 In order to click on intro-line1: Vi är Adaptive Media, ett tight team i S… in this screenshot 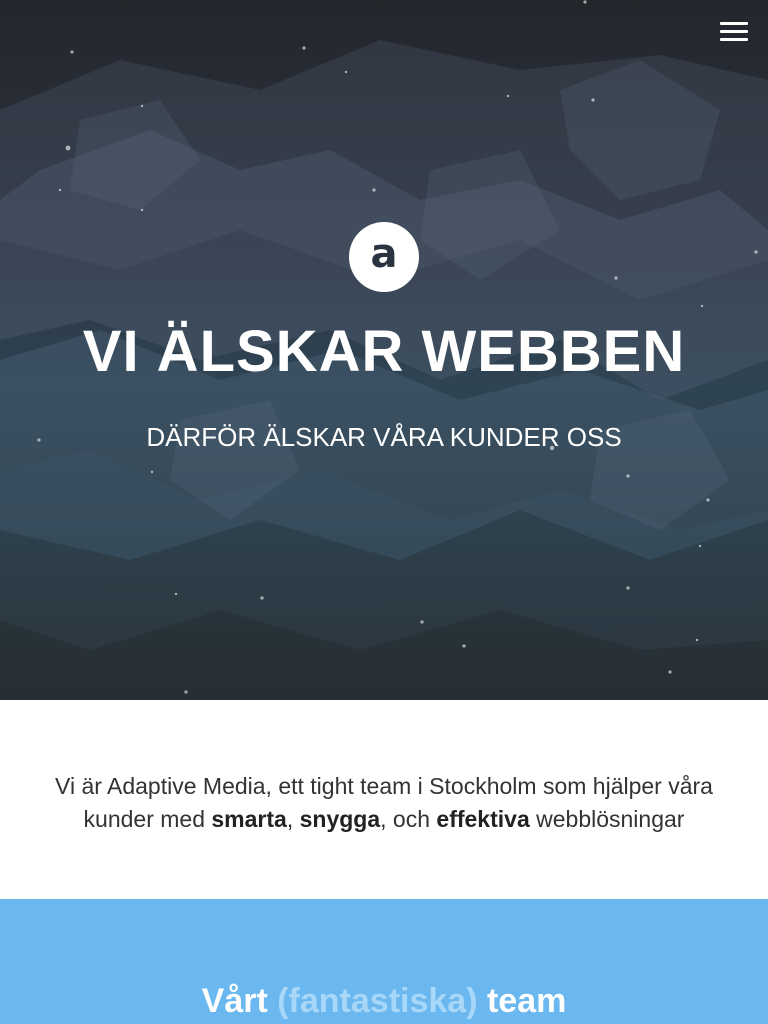, I will do `click(384, 786)`.